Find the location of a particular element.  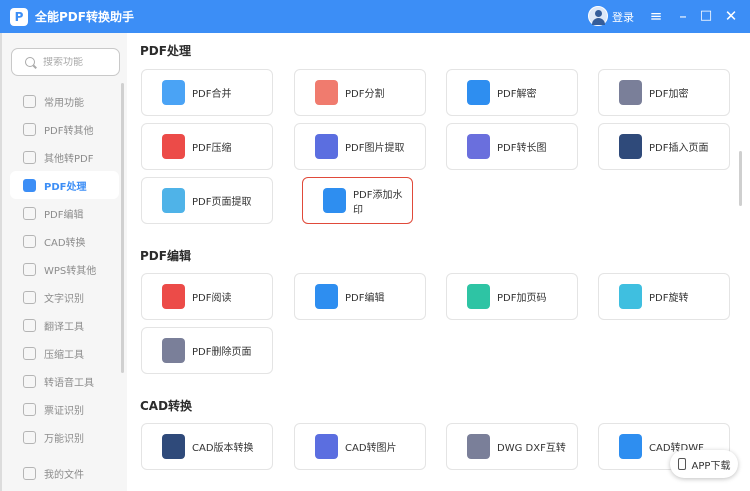

app-download-button: APP下载 is located at coordinates (704, 464).